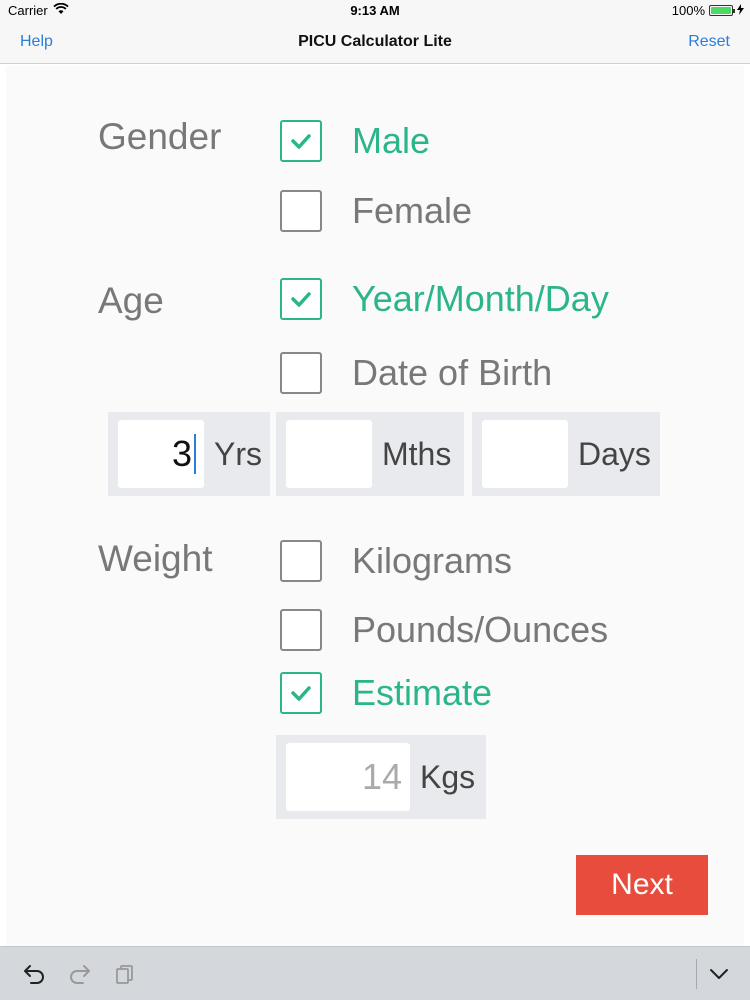  What do you see at coordinates (161, 454) in the screenshot?
I see `years-input: 3` at bounding box center [161, 454].